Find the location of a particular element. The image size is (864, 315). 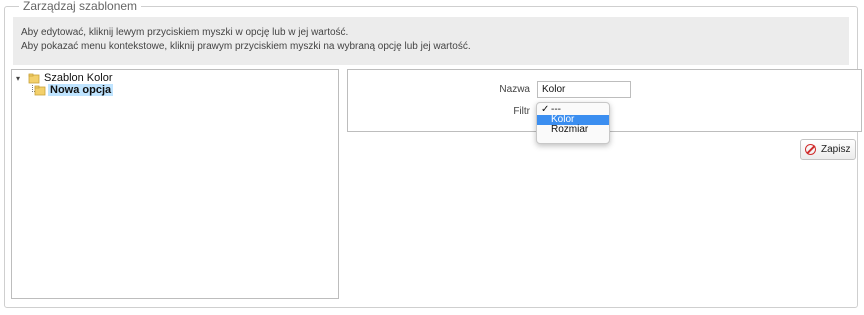

filter-option-label: Rozmiar is located at coordinates (570, 129).